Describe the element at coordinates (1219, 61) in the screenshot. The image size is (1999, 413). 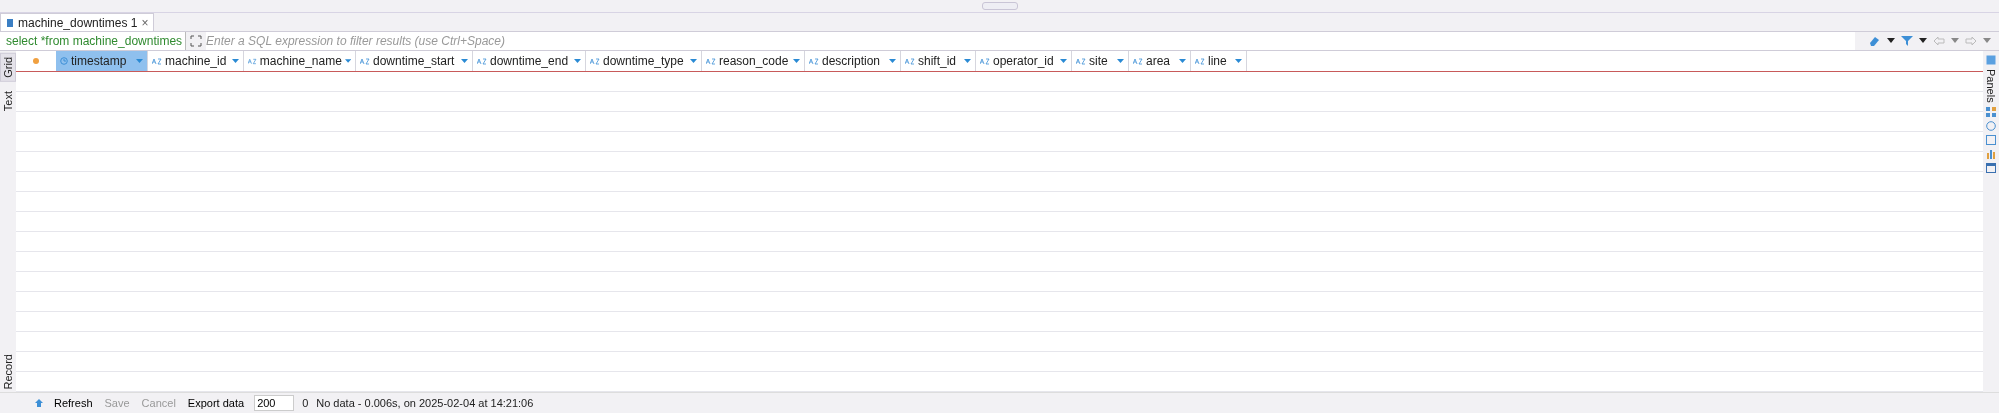
I see `column-header: line` at that location.